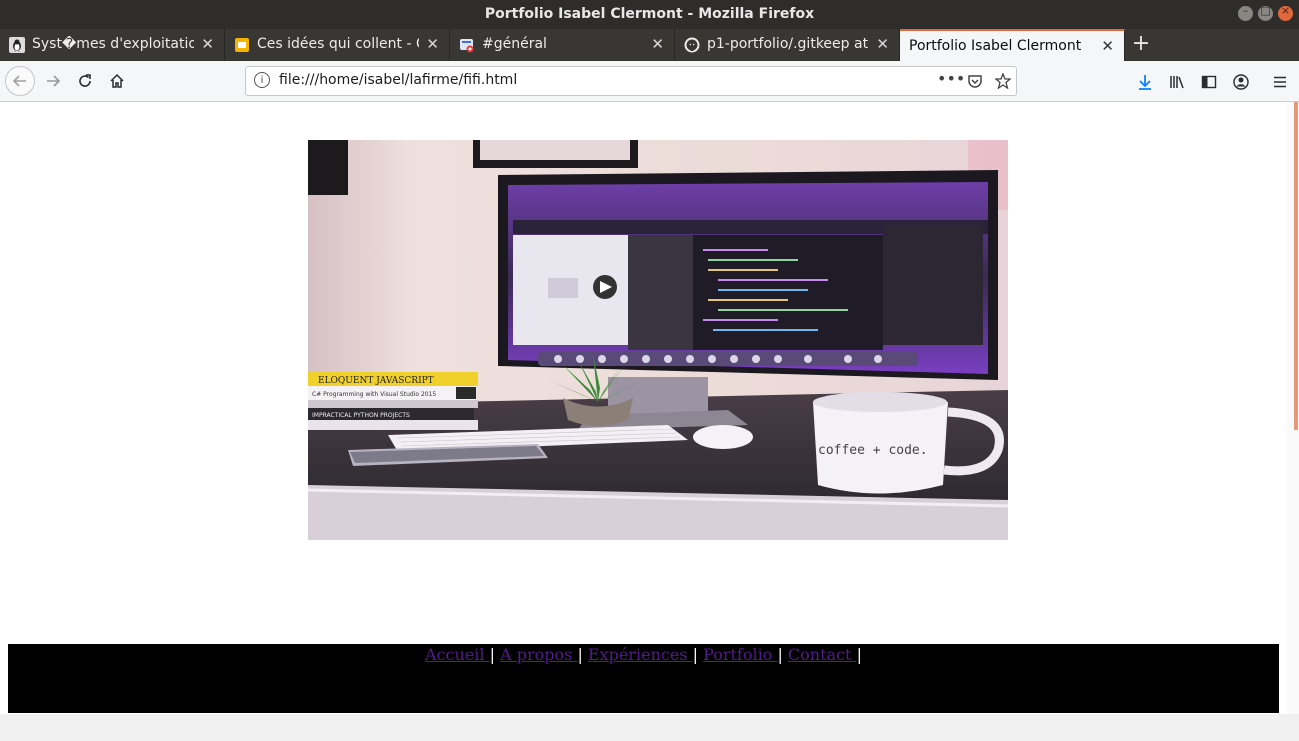  I want to click on tab-label: Portfolio Isabel Clermont, so click(995, 46).